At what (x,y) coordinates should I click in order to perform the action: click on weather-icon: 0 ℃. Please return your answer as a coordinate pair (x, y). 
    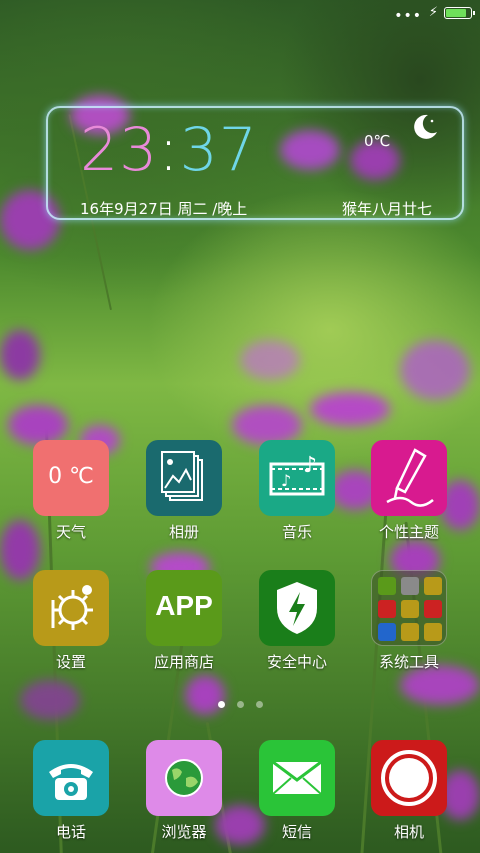
    Looking at the image, I should click on (71, 478).